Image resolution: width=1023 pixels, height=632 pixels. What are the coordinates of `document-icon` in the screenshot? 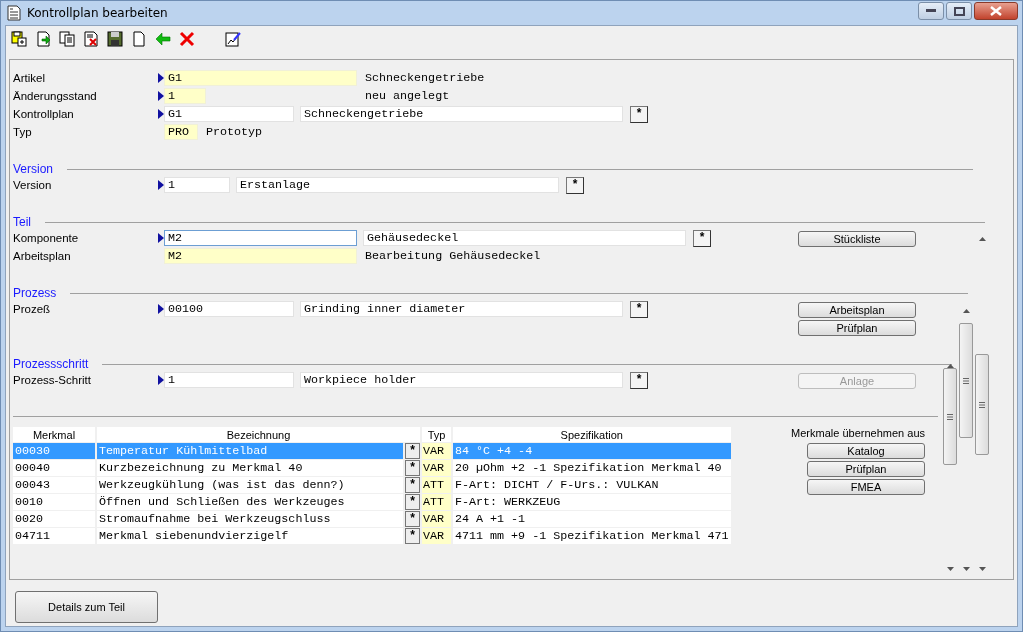 It's located at (14, 13).